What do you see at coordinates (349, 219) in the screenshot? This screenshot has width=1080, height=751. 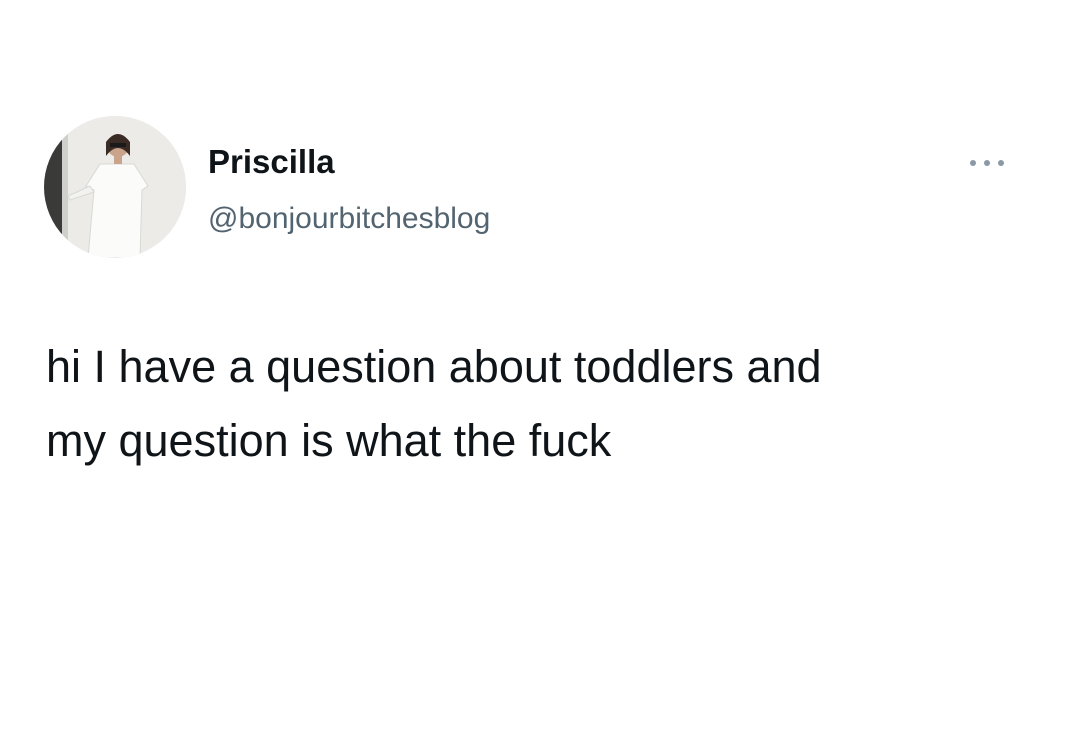 I see `author-handle: @bonjourbitchesblog` at bounding box center [349, 219].